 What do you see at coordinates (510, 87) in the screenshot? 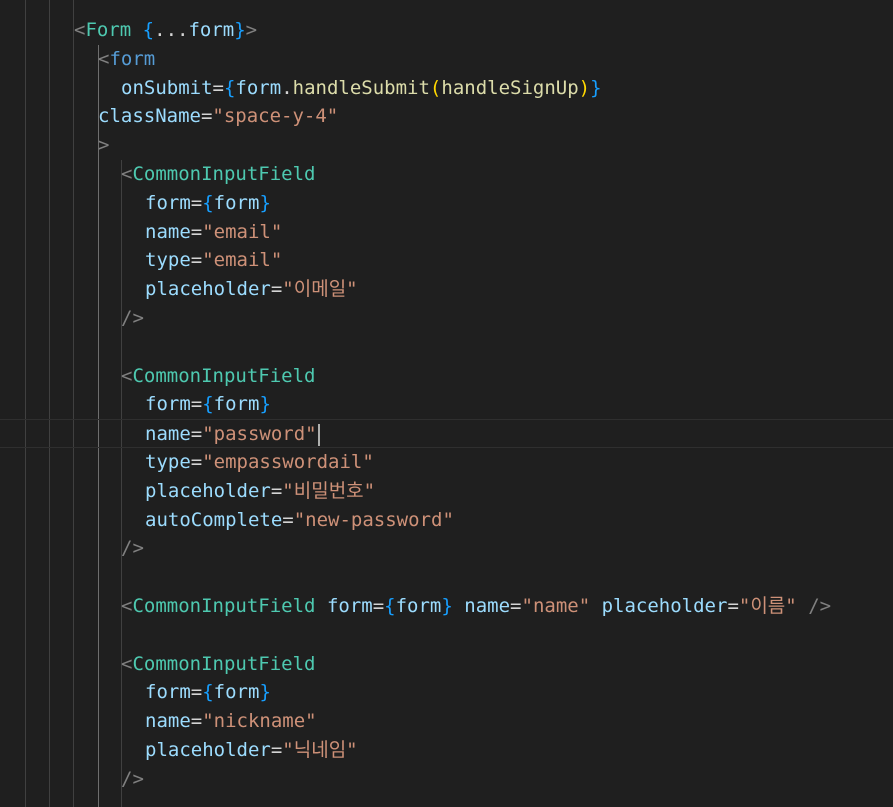
I see `code-token: handleSignUp` at bounding box center [510, 87].